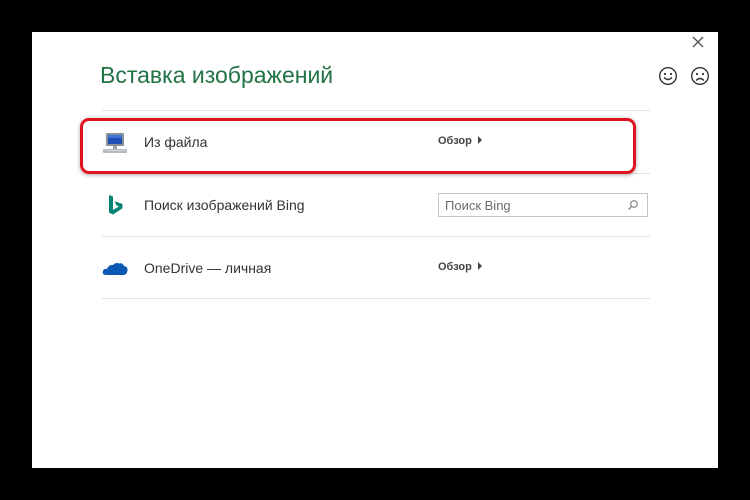 Image resolution: width=750 pixels, height=500 pixels. What do you see at coordinates (115, 206) in the screenshot?
I see `bing-logo-icon` at bounding box center [115, 206].